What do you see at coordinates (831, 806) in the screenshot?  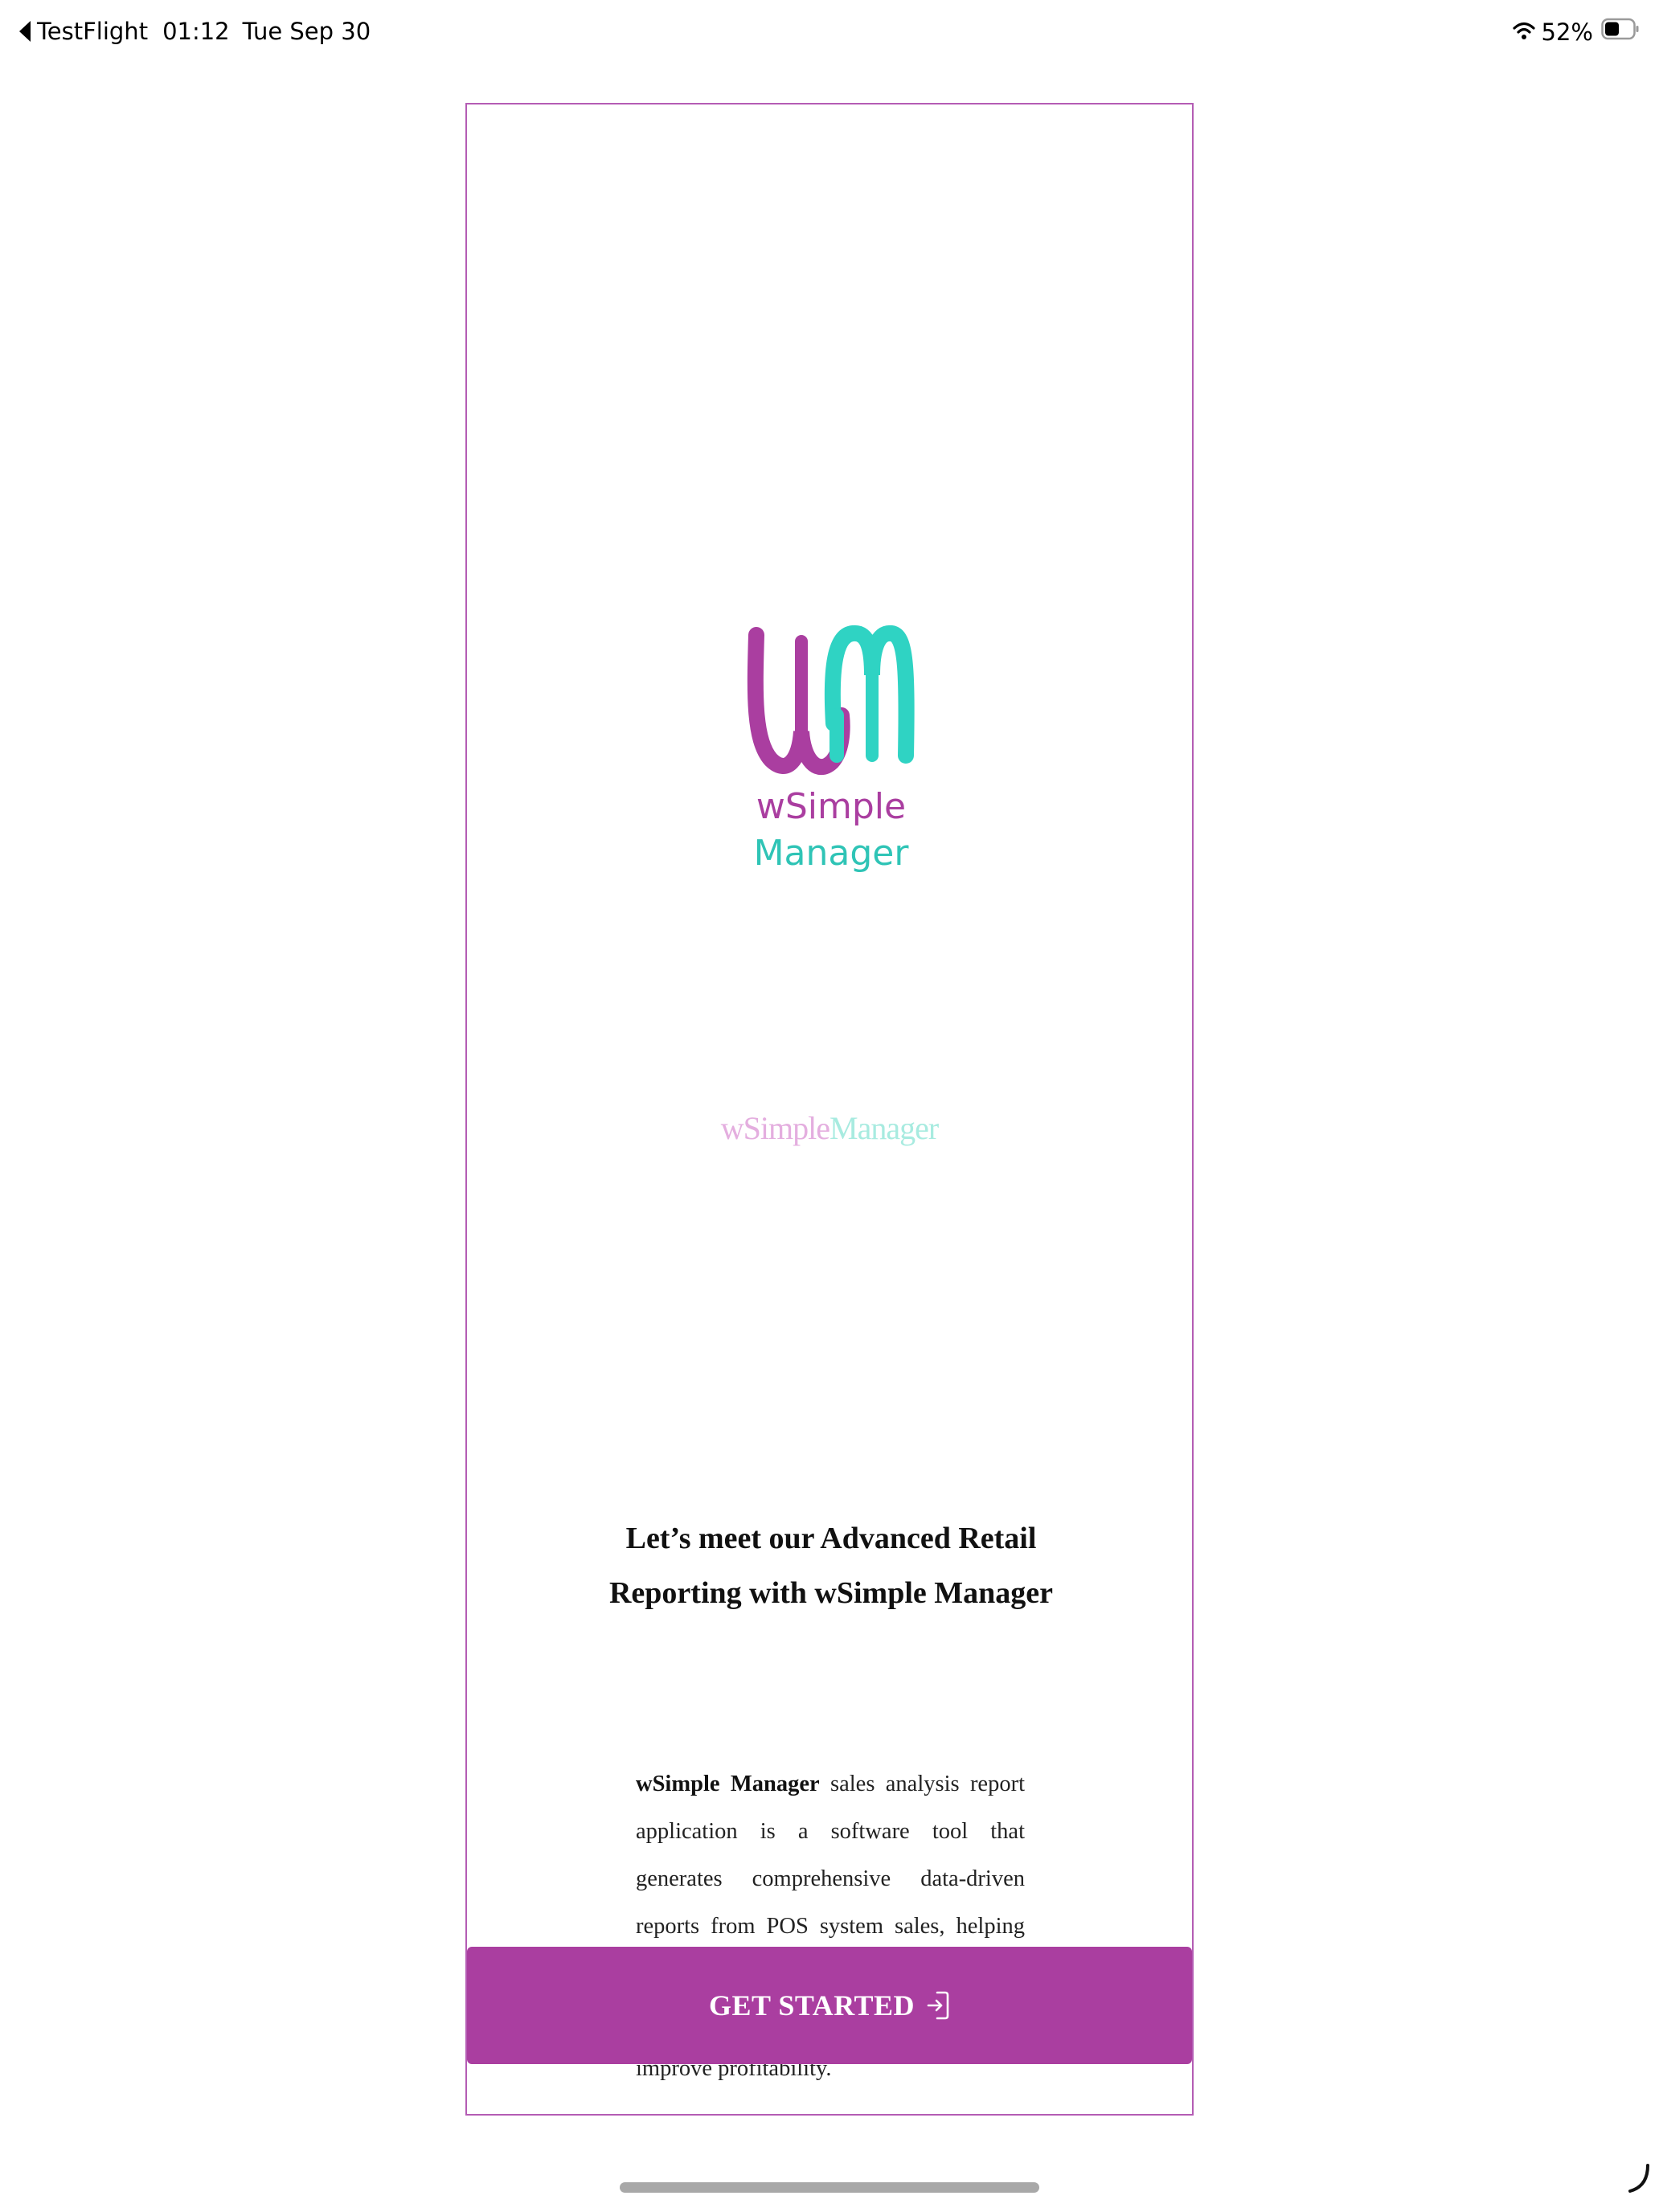 I see `svg-text: wSimple` at bounding box center [831, 806].